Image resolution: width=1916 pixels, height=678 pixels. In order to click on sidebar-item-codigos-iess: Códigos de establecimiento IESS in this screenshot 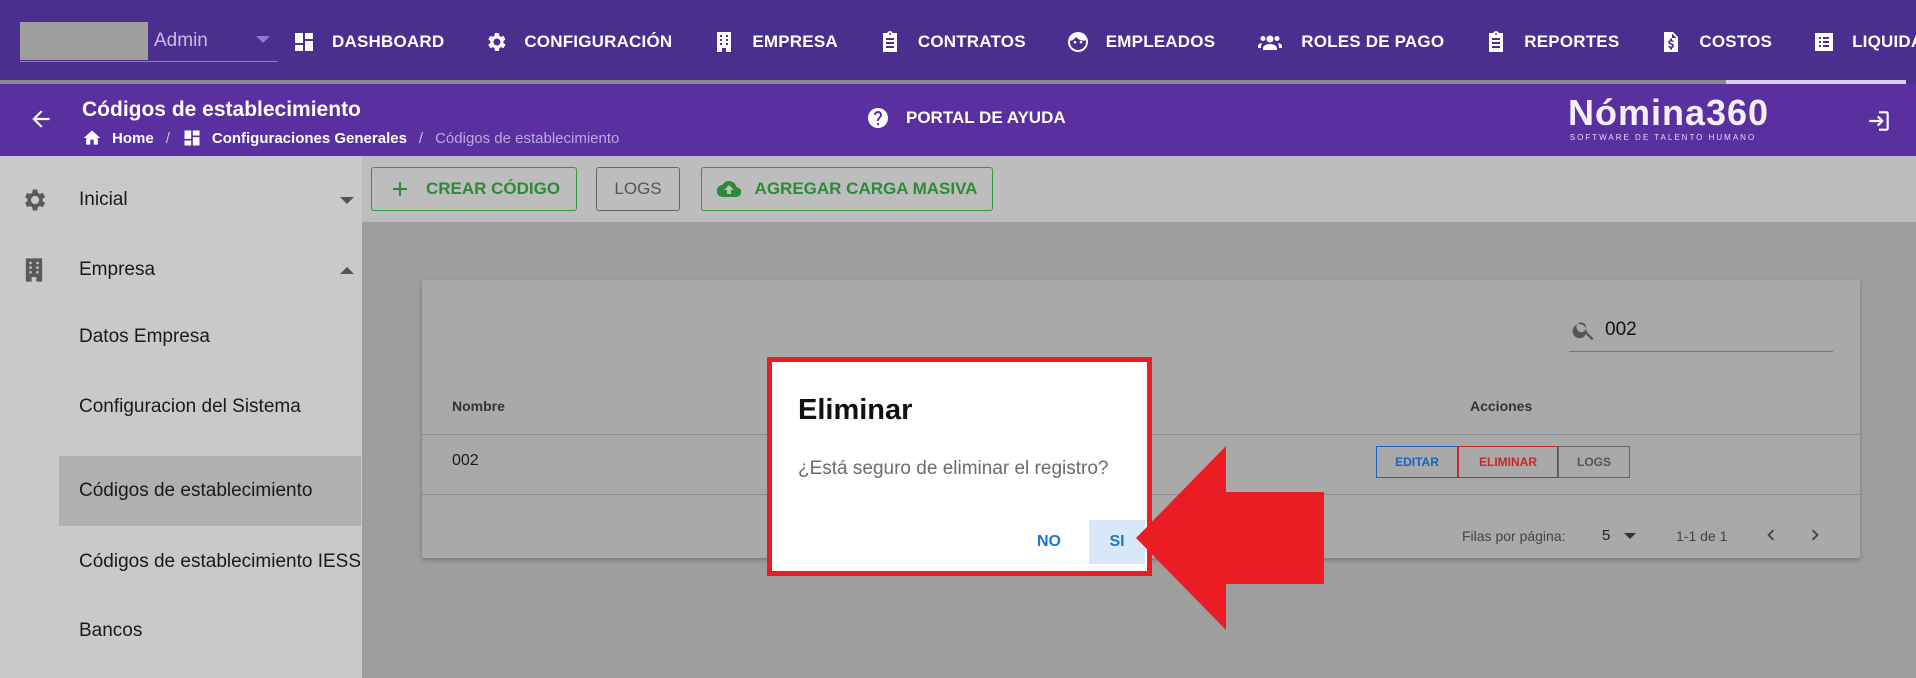, I will do `click(210, 562)`.